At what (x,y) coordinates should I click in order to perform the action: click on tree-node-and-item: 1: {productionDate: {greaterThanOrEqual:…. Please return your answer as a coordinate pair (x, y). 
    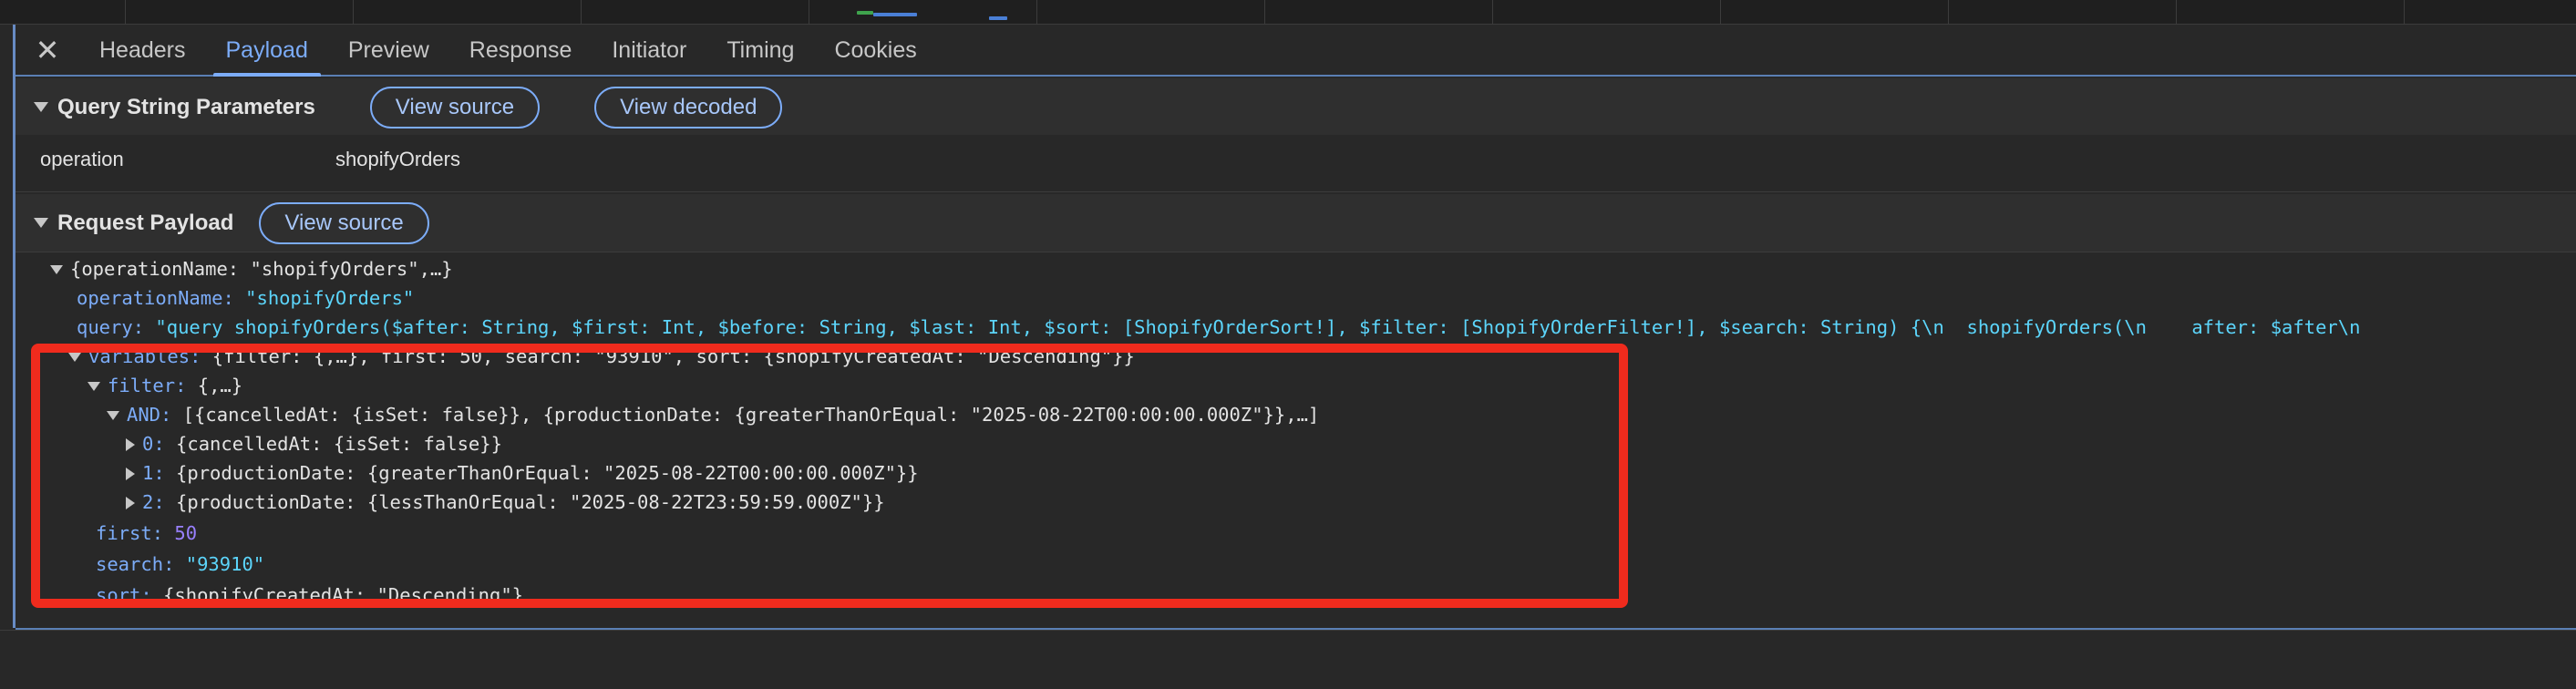
    Looking at the image, I should click on (522, 473).